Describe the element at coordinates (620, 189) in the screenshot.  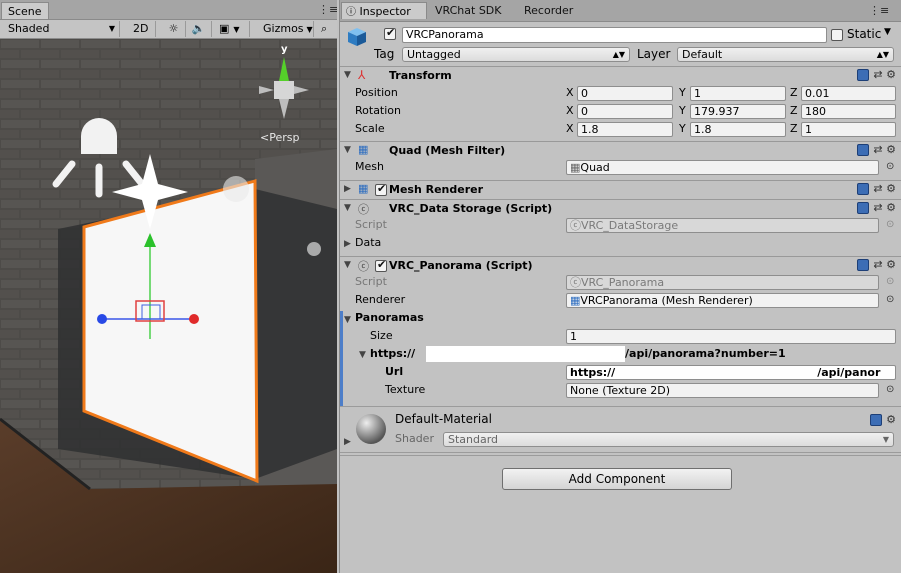
I see `mesh-renderer-header: ▶ ▦ Mesh Renderer ⇄ ⚙` at that location.